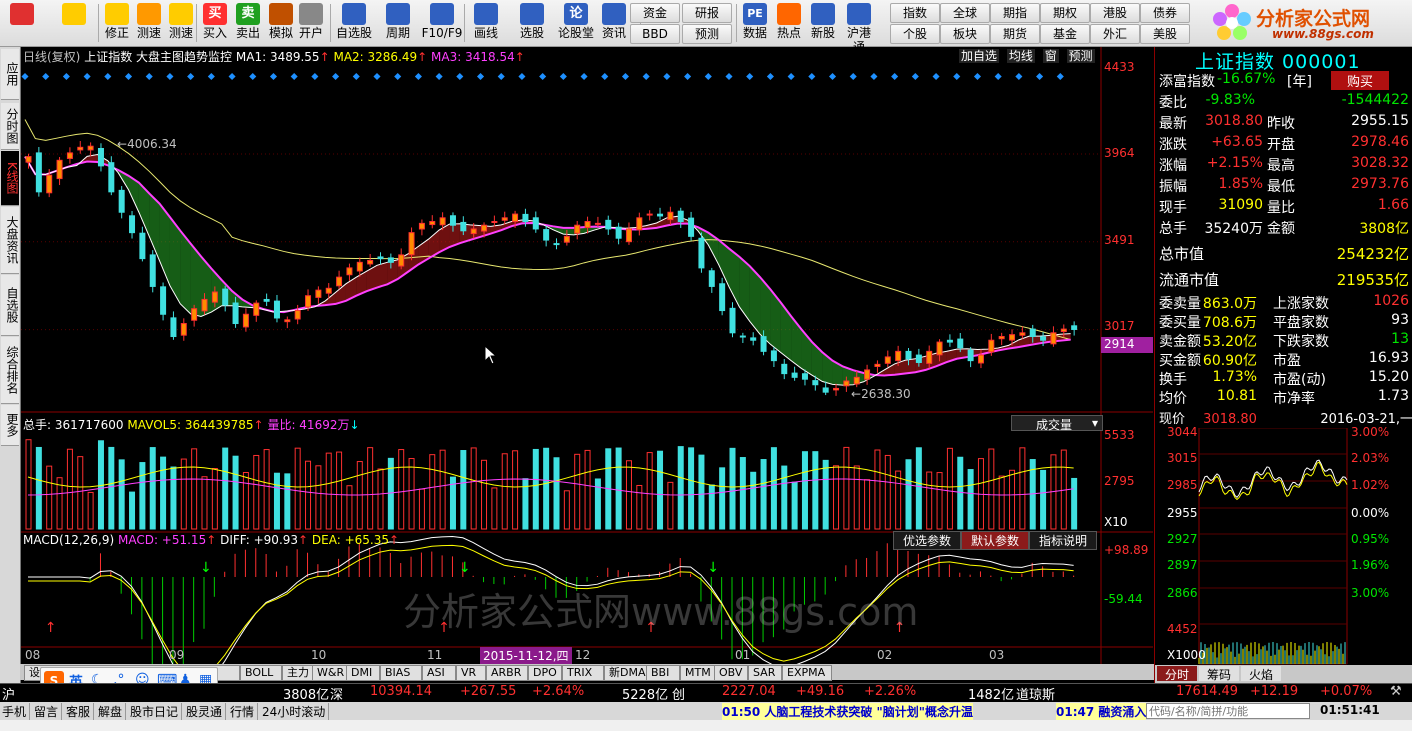 The image size is (1412, 731). I want to click on toolbar-button-2: 修正, so click(117, 23).